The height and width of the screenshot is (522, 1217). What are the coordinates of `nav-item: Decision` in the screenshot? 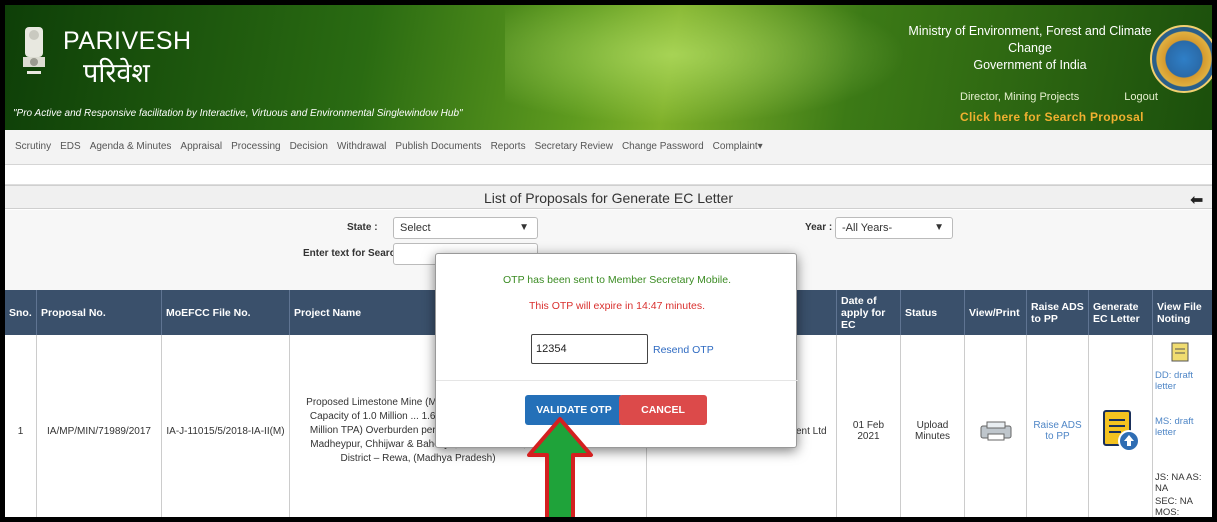 It's located at (309, 146).